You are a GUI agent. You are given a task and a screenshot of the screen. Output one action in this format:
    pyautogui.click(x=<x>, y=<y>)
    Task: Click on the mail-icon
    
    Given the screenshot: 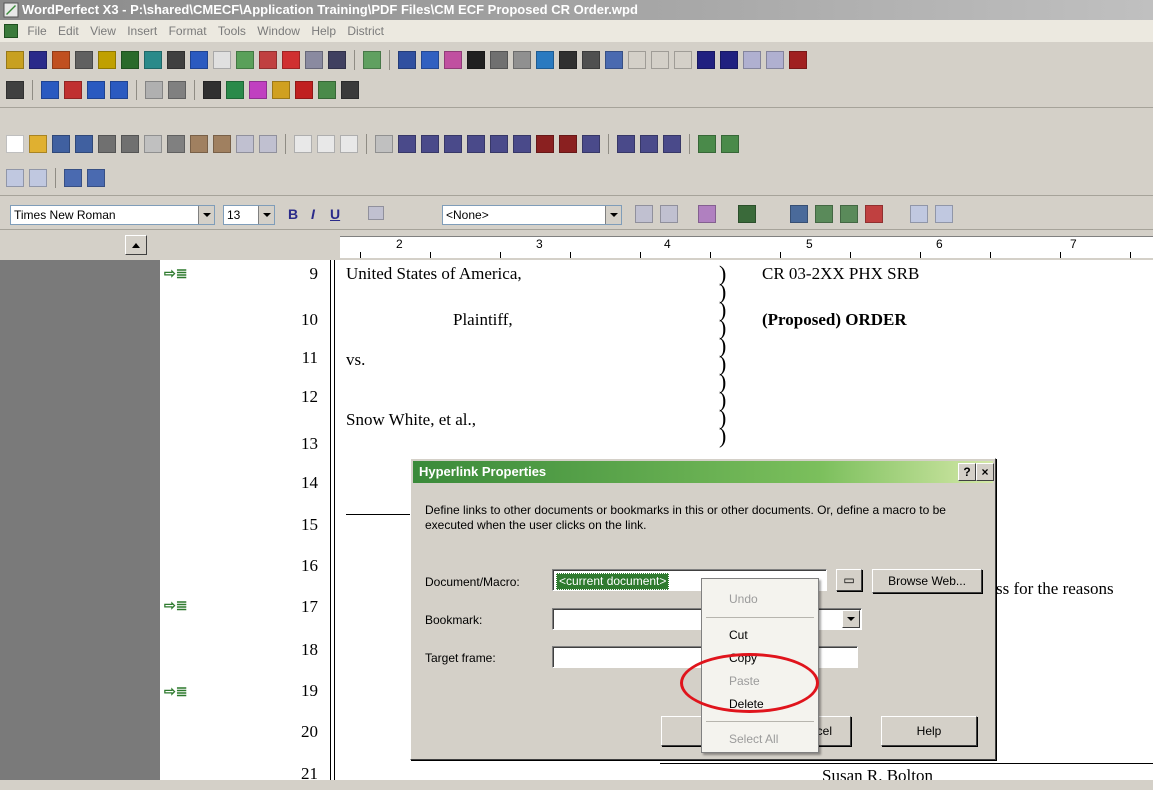 What is the action you would take?
    pyautogui.click(x=153, y=144)
    